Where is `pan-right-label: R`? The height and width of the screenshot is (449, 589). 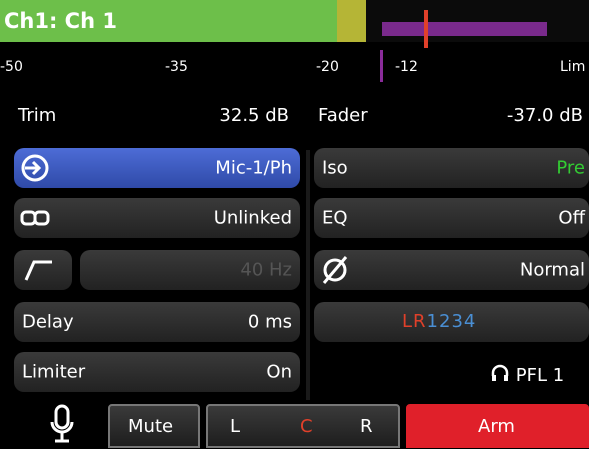 pan-right-label: R is located at coordinates (366, 426).